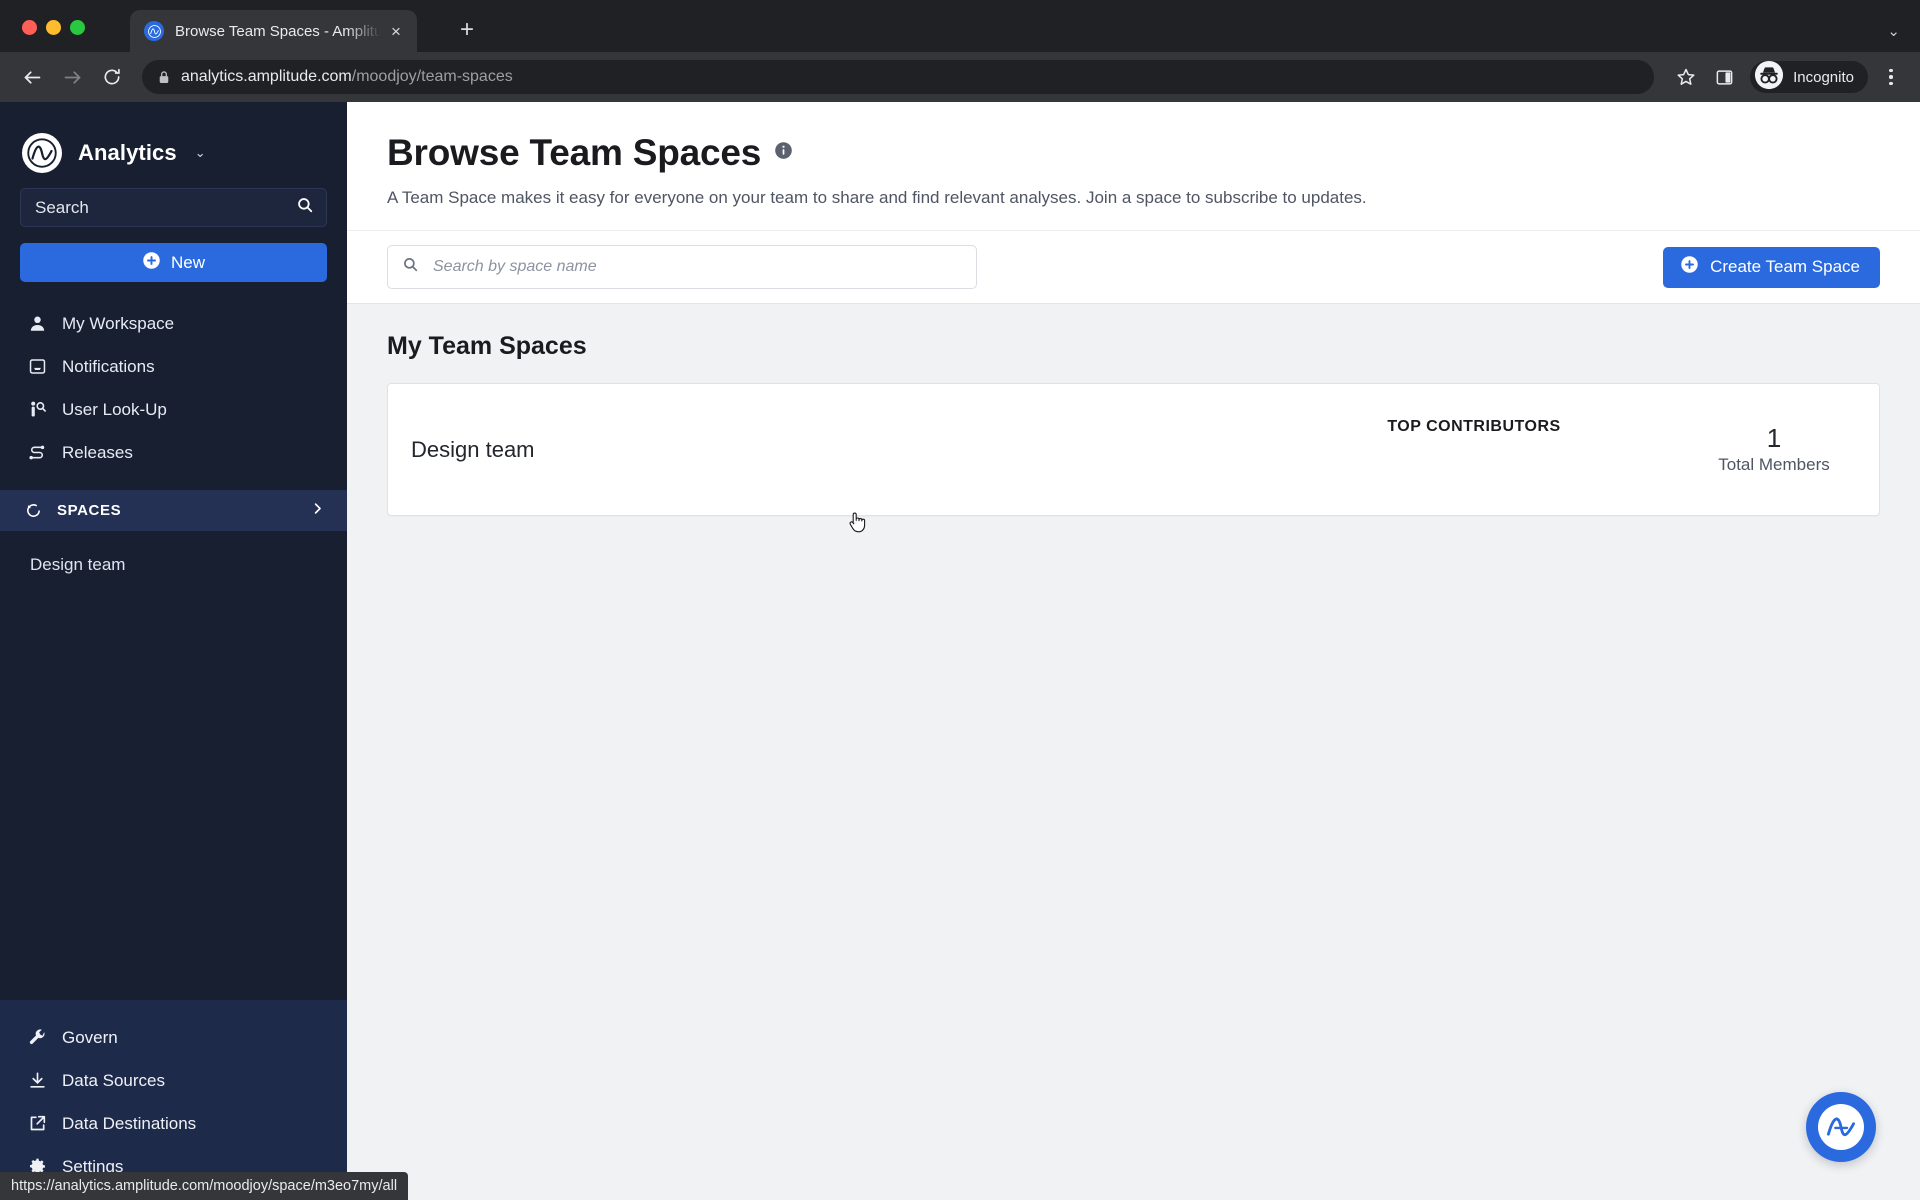 This screenshot has height=1200, width=1920. What do you see at coordinates (53, 27) in the screenshot?
I see `minimize-window-button` at bounding box center [53, 27].